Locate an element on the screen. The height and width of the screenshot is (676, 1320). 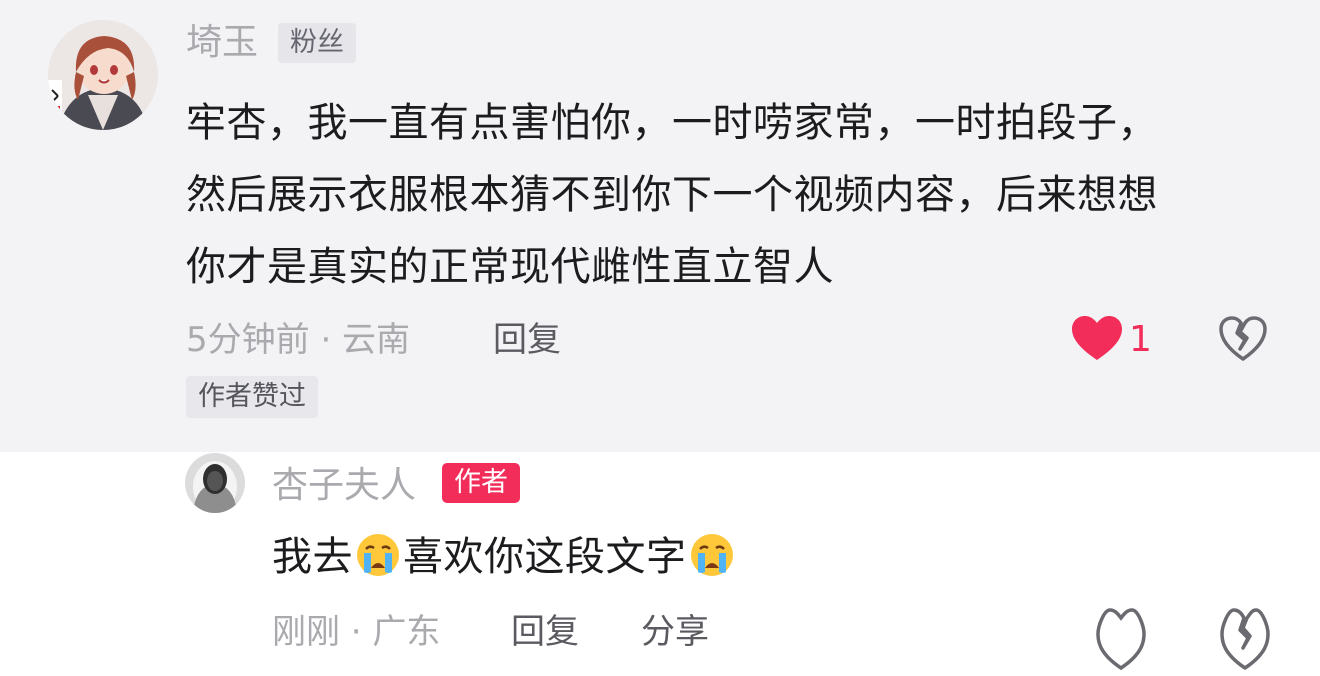
reply-reply-button: 回复 is located at coordinates (545, 632).